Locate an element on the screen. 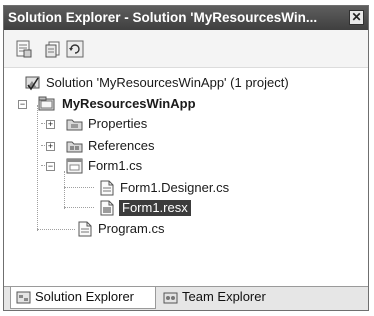 Image resolution: width=374 pixels, height=316 pixels. solution-explorer-icon is located at coordinates (24, 297).